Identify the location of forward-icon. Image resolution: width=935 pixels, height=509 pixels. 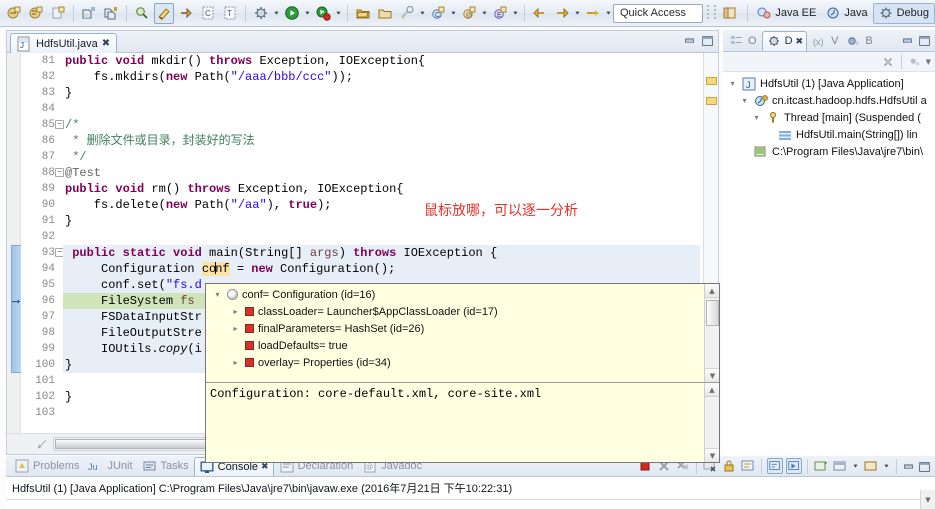
(562, 13).